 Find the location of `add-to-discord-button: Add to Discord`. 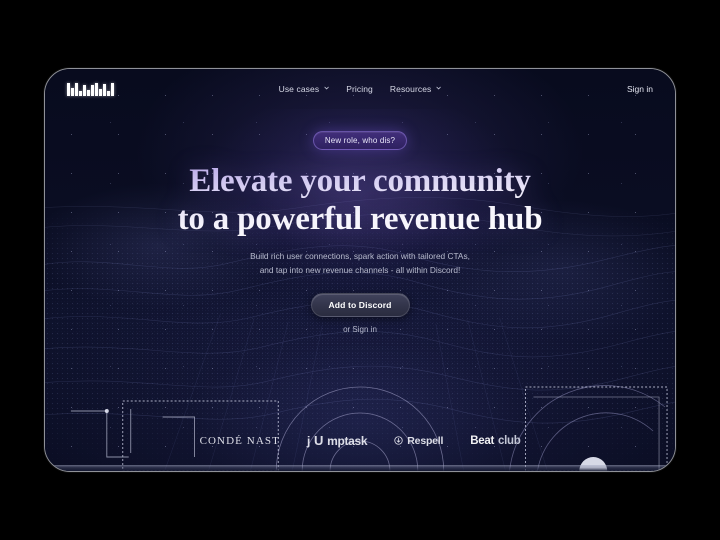

add-to-discord-button: Add to Discord is located at coordinates (360, 304).